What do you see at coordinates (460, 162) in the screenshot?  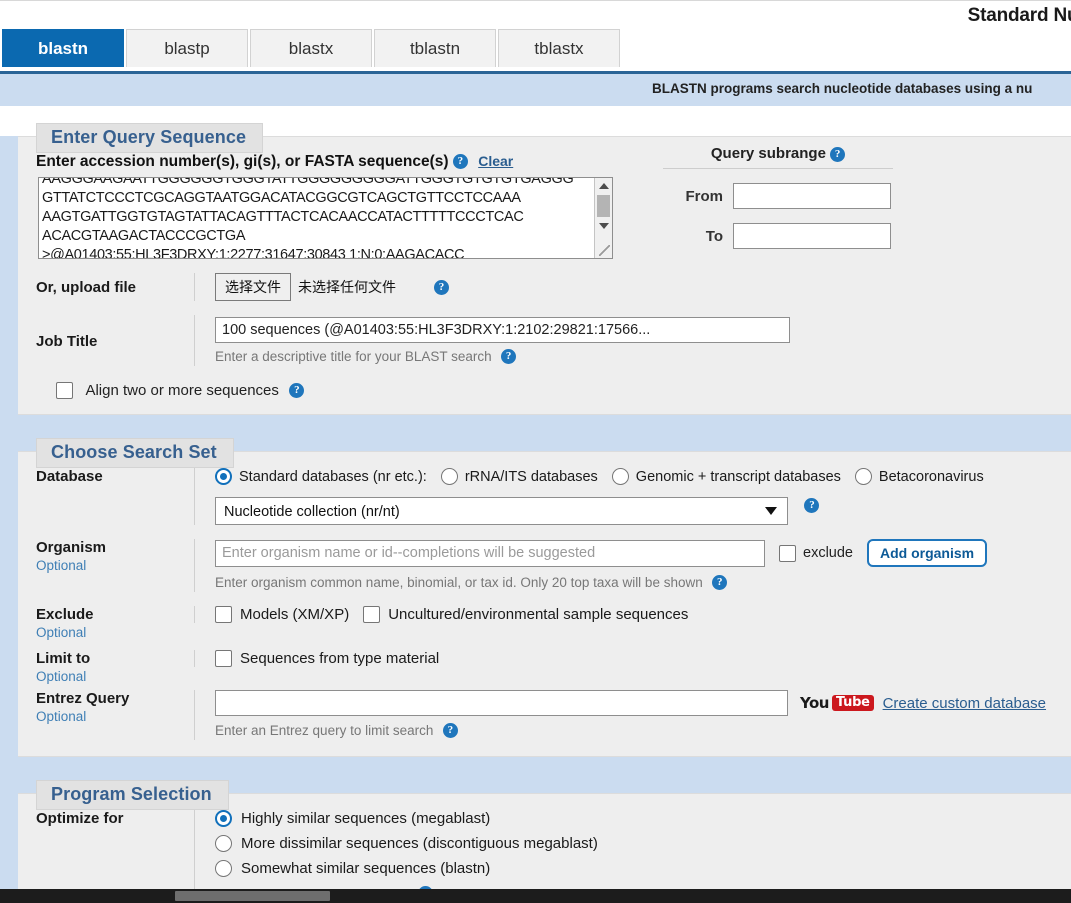 I see `query-help-icon: ?` at bounding box center [460, 162].